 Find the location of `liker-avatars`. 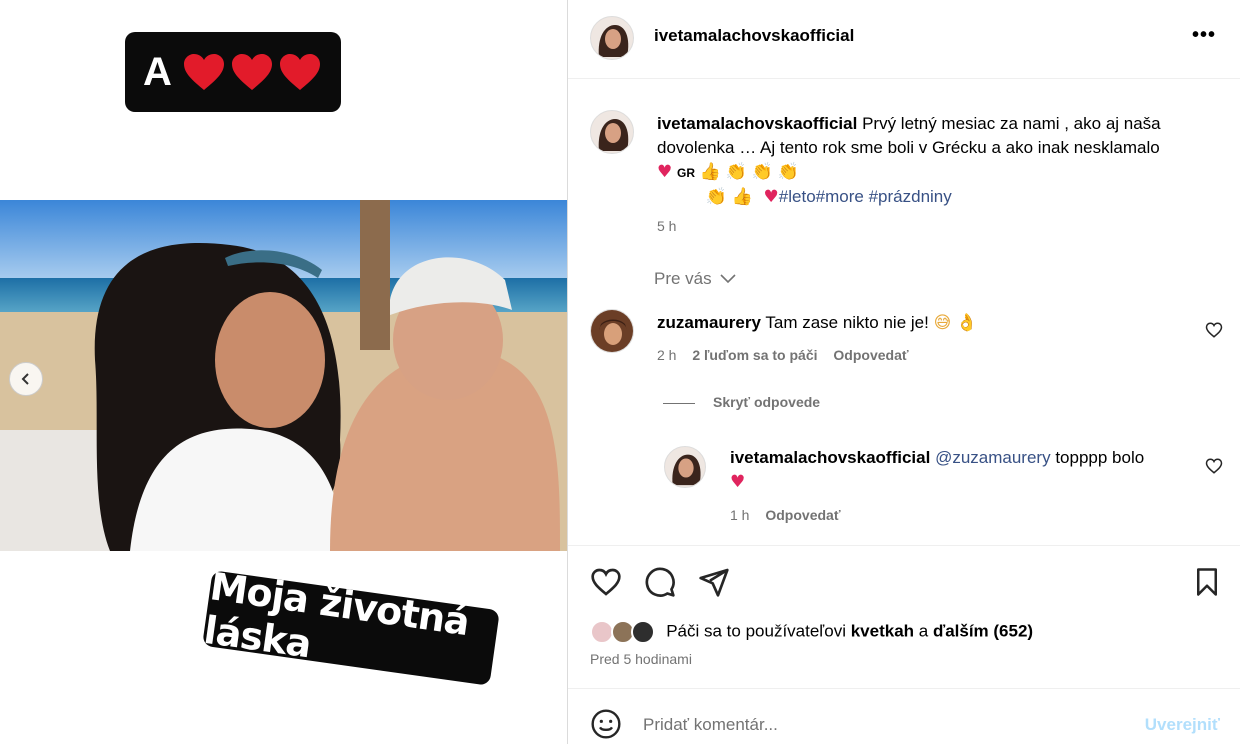

liker-avatars is located at coordinates (623, 632).